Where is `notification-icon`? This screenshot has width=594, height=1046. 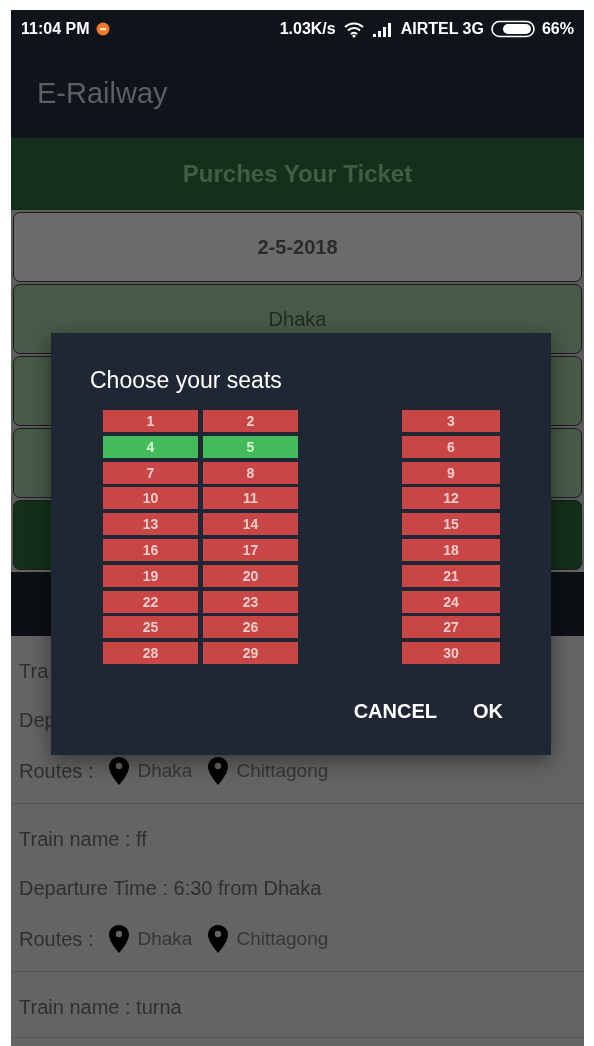
notification-icon is located at coordinates (103, 29).